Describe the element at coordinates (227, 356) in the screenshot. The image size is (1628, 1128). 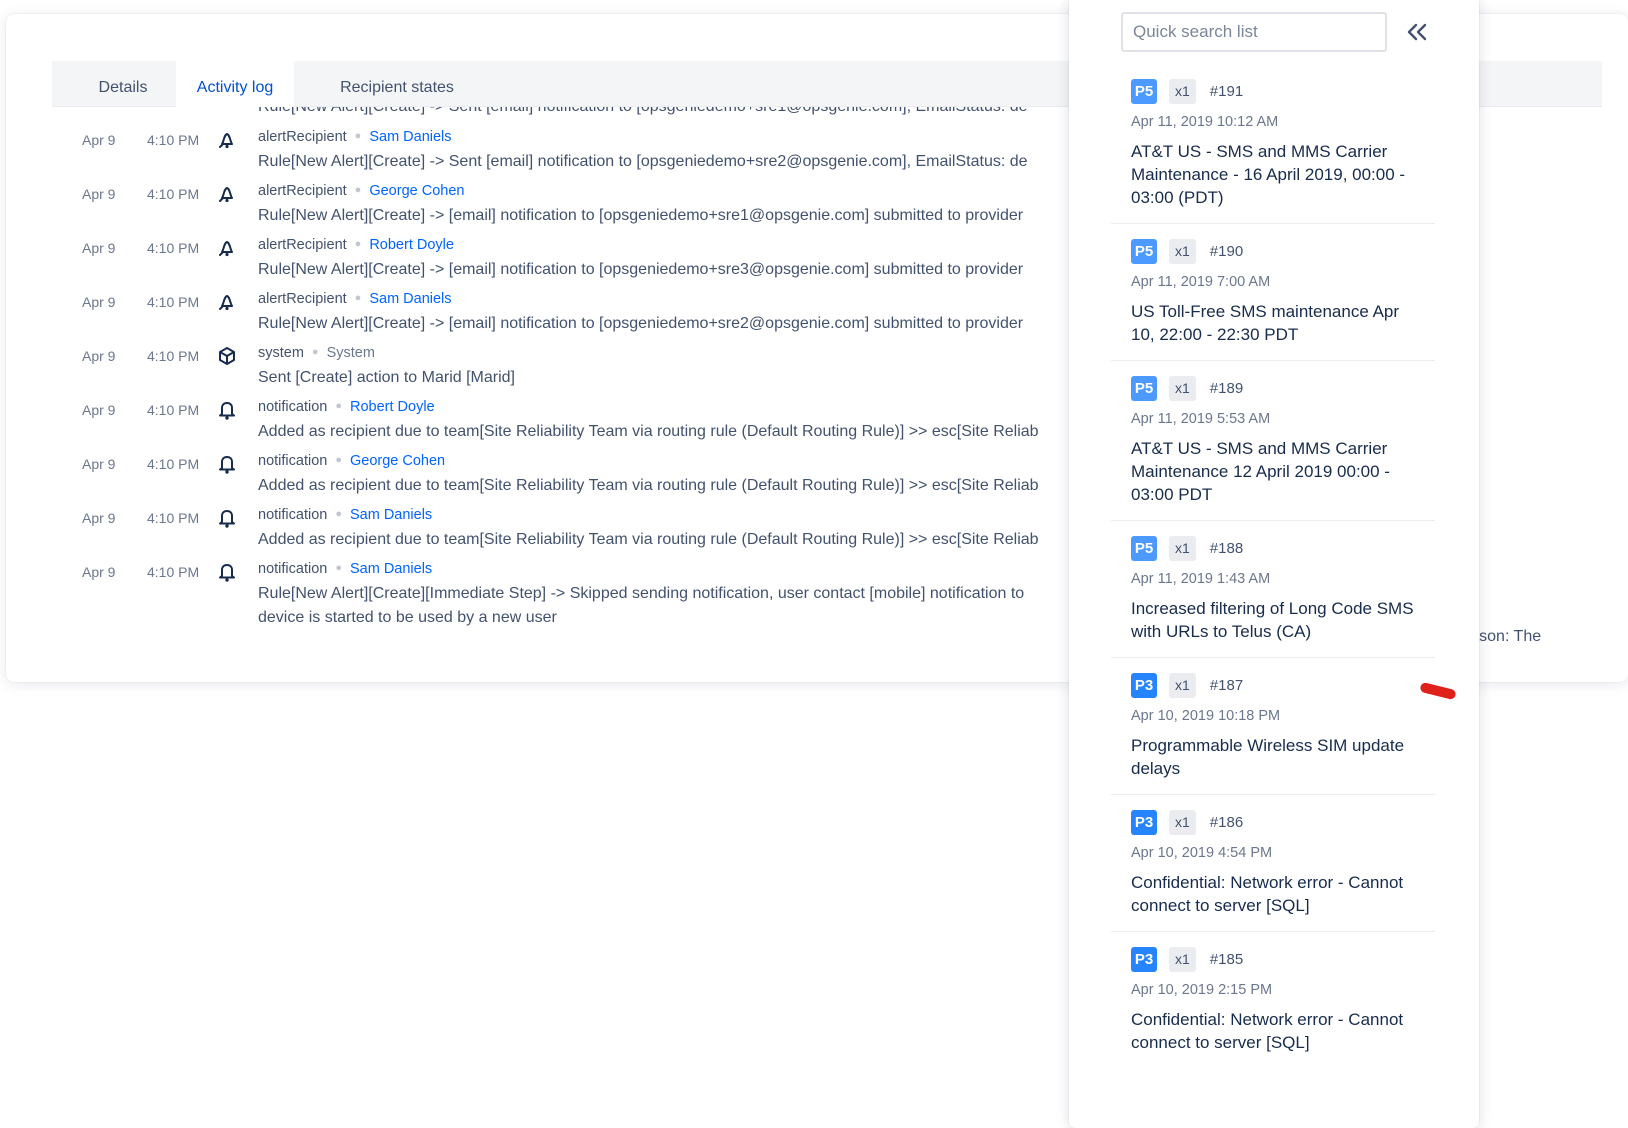
I see `cube-icon` at that location.